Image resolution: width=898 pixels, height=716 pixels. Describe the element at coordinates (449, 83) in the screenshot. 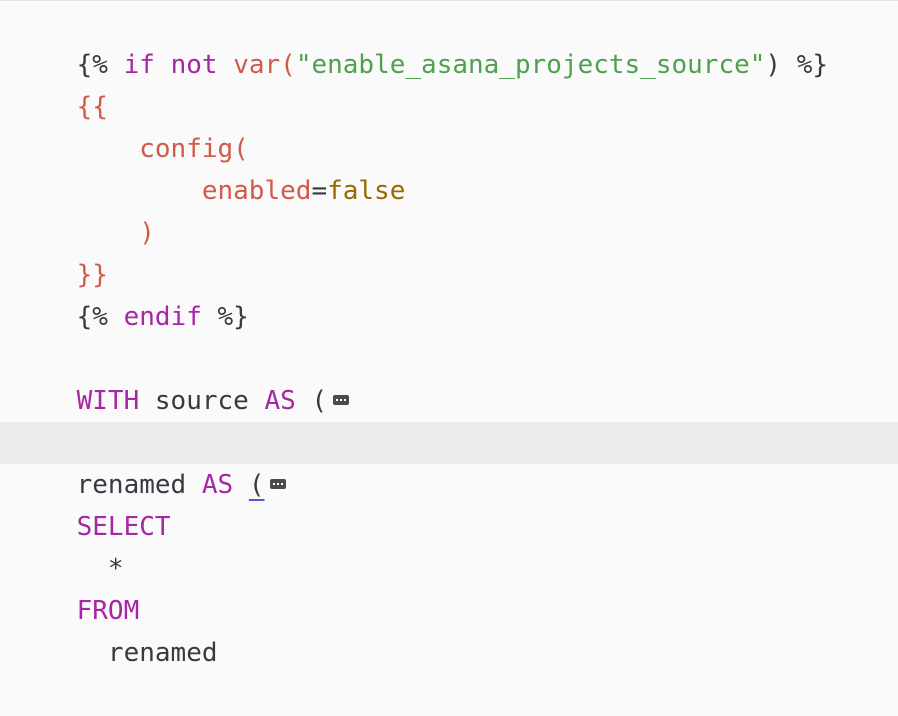

I see `code-line-2: {{` at that location.